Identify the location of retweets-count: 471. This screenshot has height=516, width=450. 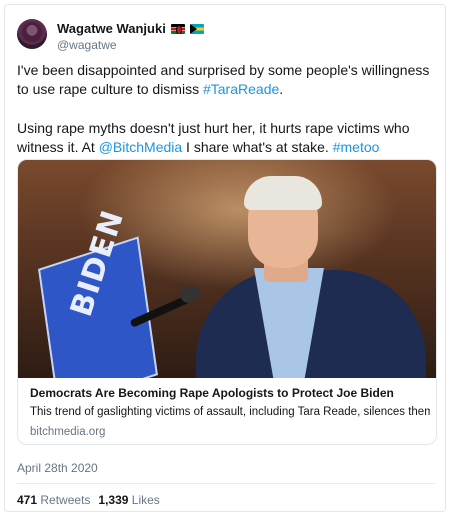
(27, 500).